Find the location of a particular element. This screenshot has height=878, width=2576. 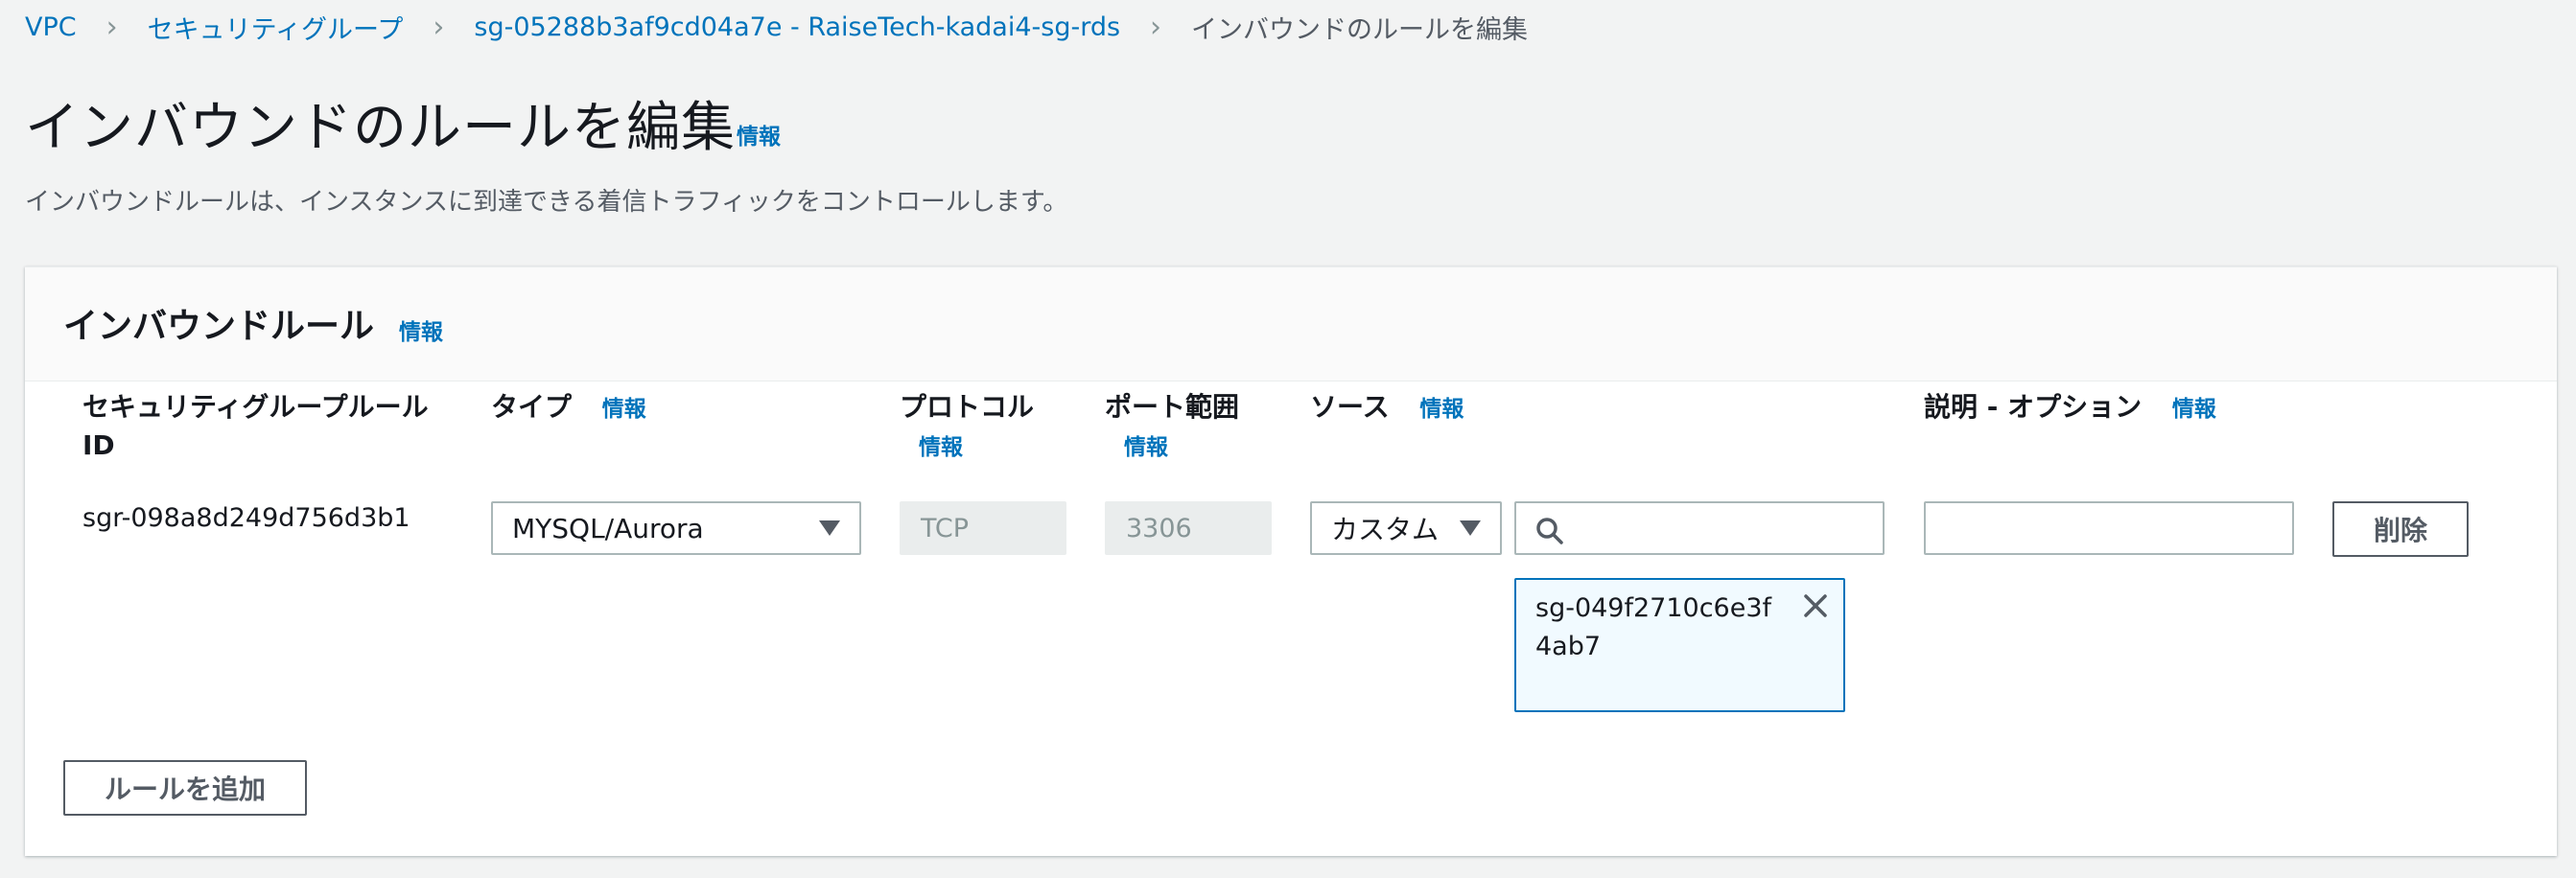

breadcrumb-current: インバウンドのルールを編集 is located at coordinates (1360, 29).